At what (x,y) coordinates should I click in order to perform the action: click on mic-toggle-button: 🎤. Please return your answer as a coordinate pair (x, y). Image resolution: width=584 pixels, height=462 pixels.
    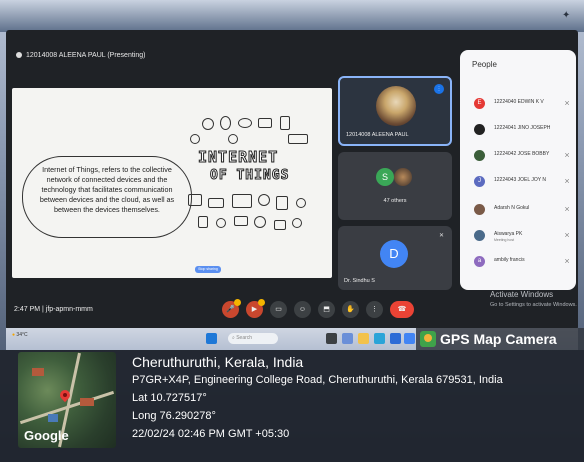
    Looking at the image, I should click on (231, 308).